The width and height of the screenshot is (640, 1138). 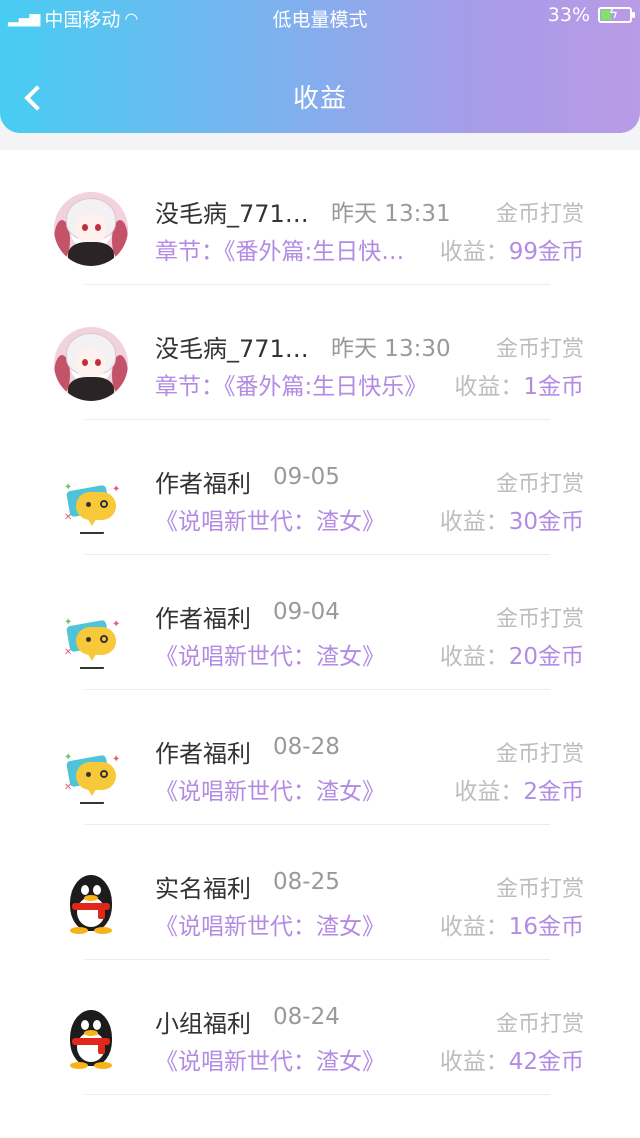 What do you see at coordinates (319, 99) in the screenshot?
I see `page-title: 收益` at bounding box center [319, 99].